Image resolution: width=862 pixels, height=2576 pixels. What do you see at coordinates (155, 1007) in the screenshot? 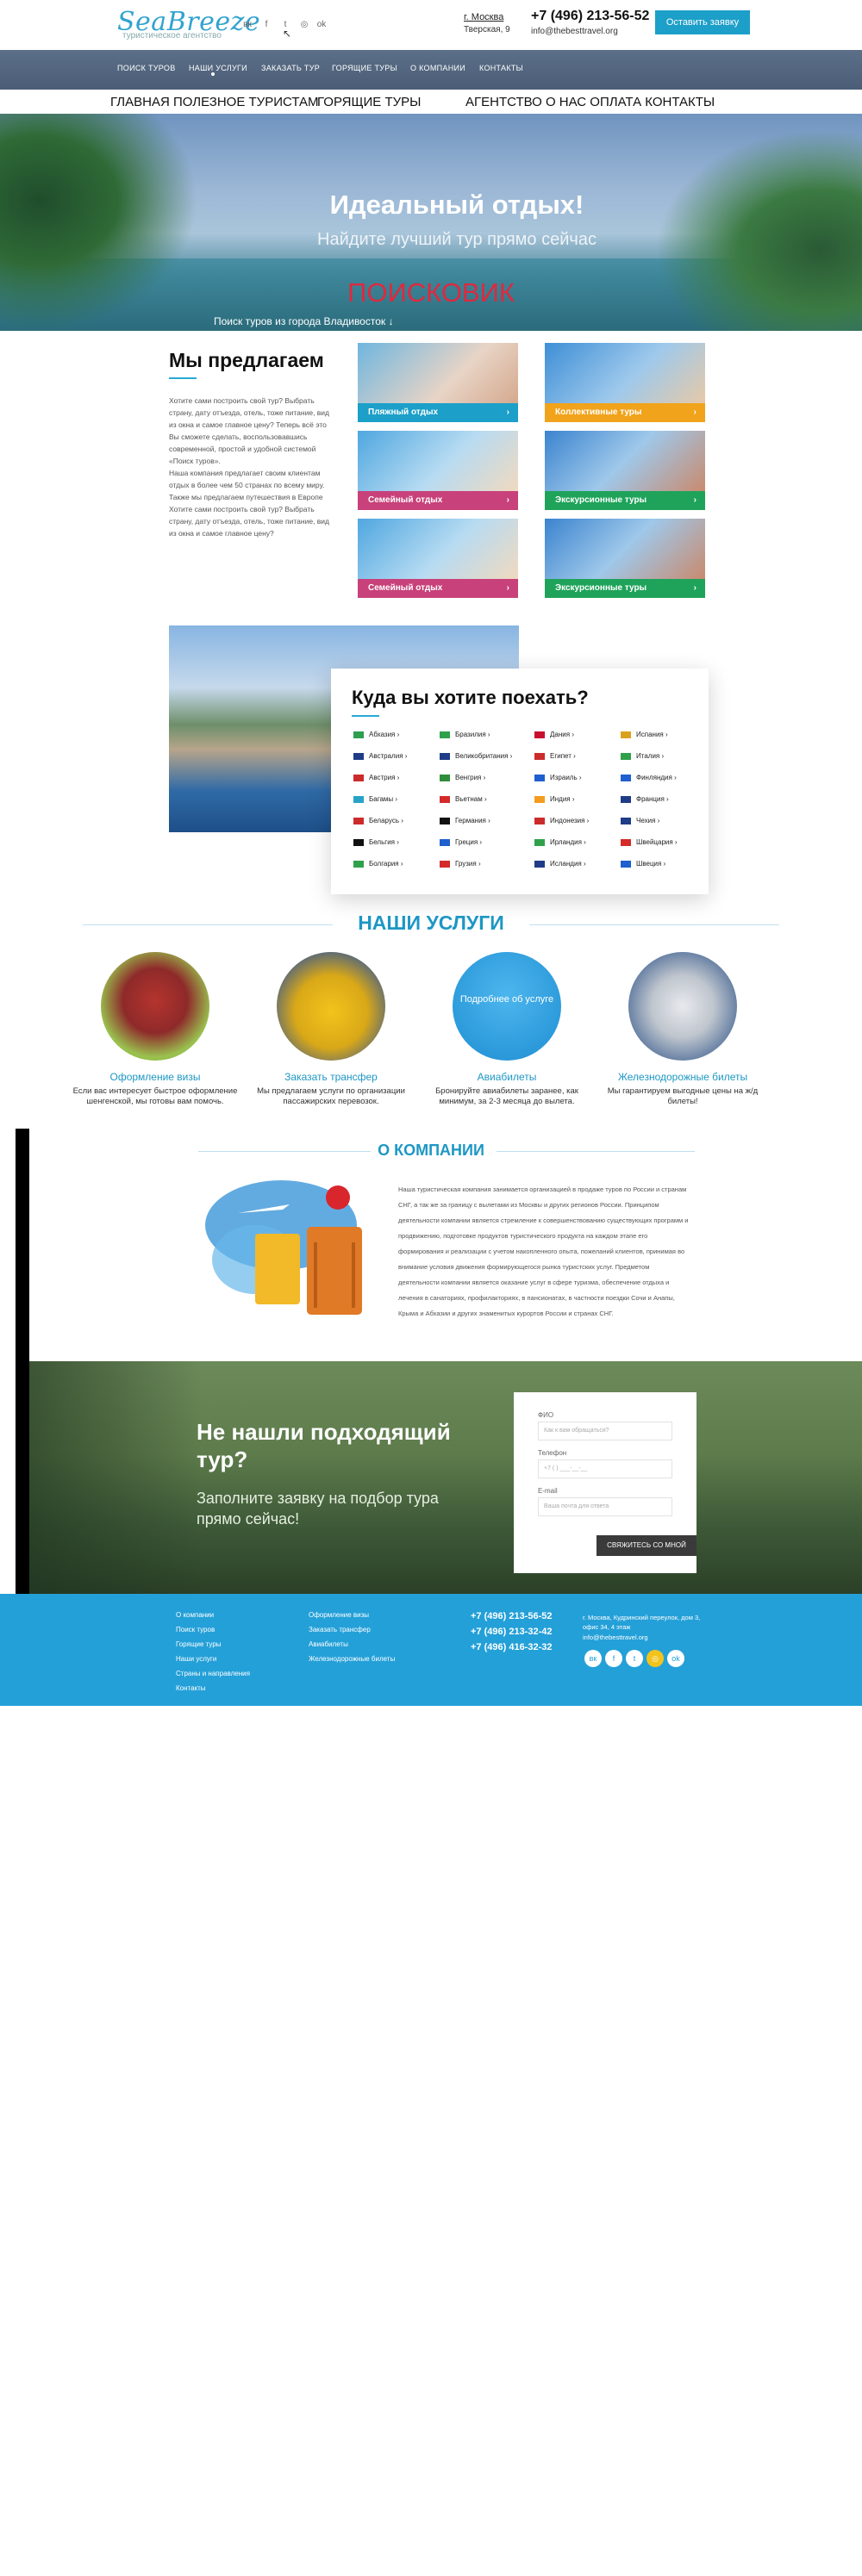
I see `visa-image` at bounding box center [155, 1007].